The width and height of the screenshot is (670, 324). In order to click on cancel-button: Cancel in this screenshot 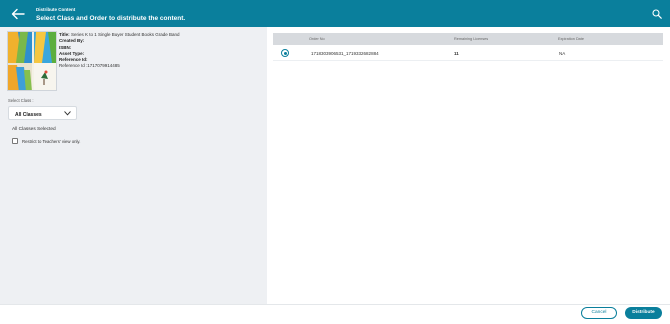, I will do `click(599, 313)`.